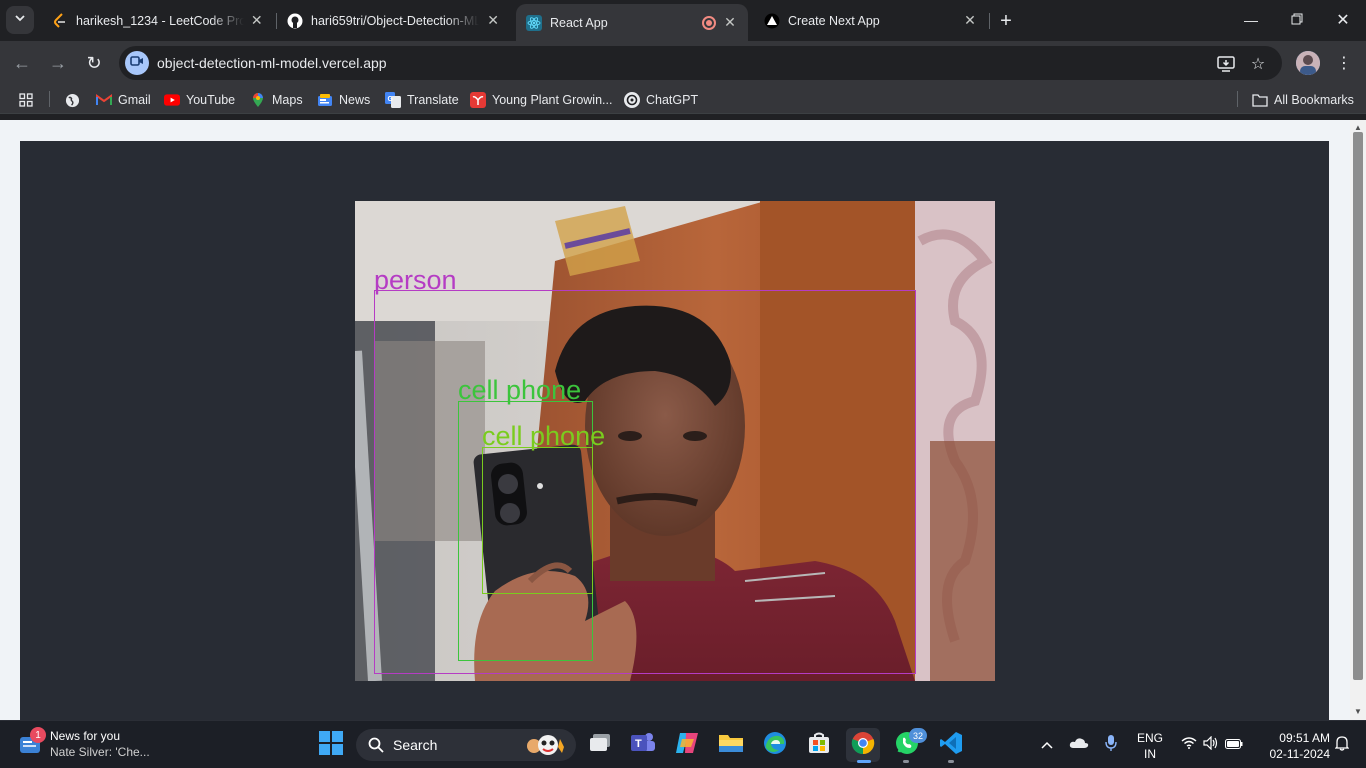 This screenshot has width=1366, height=768. I want to click on arrow-left-icon: ←, so click(22, 62).